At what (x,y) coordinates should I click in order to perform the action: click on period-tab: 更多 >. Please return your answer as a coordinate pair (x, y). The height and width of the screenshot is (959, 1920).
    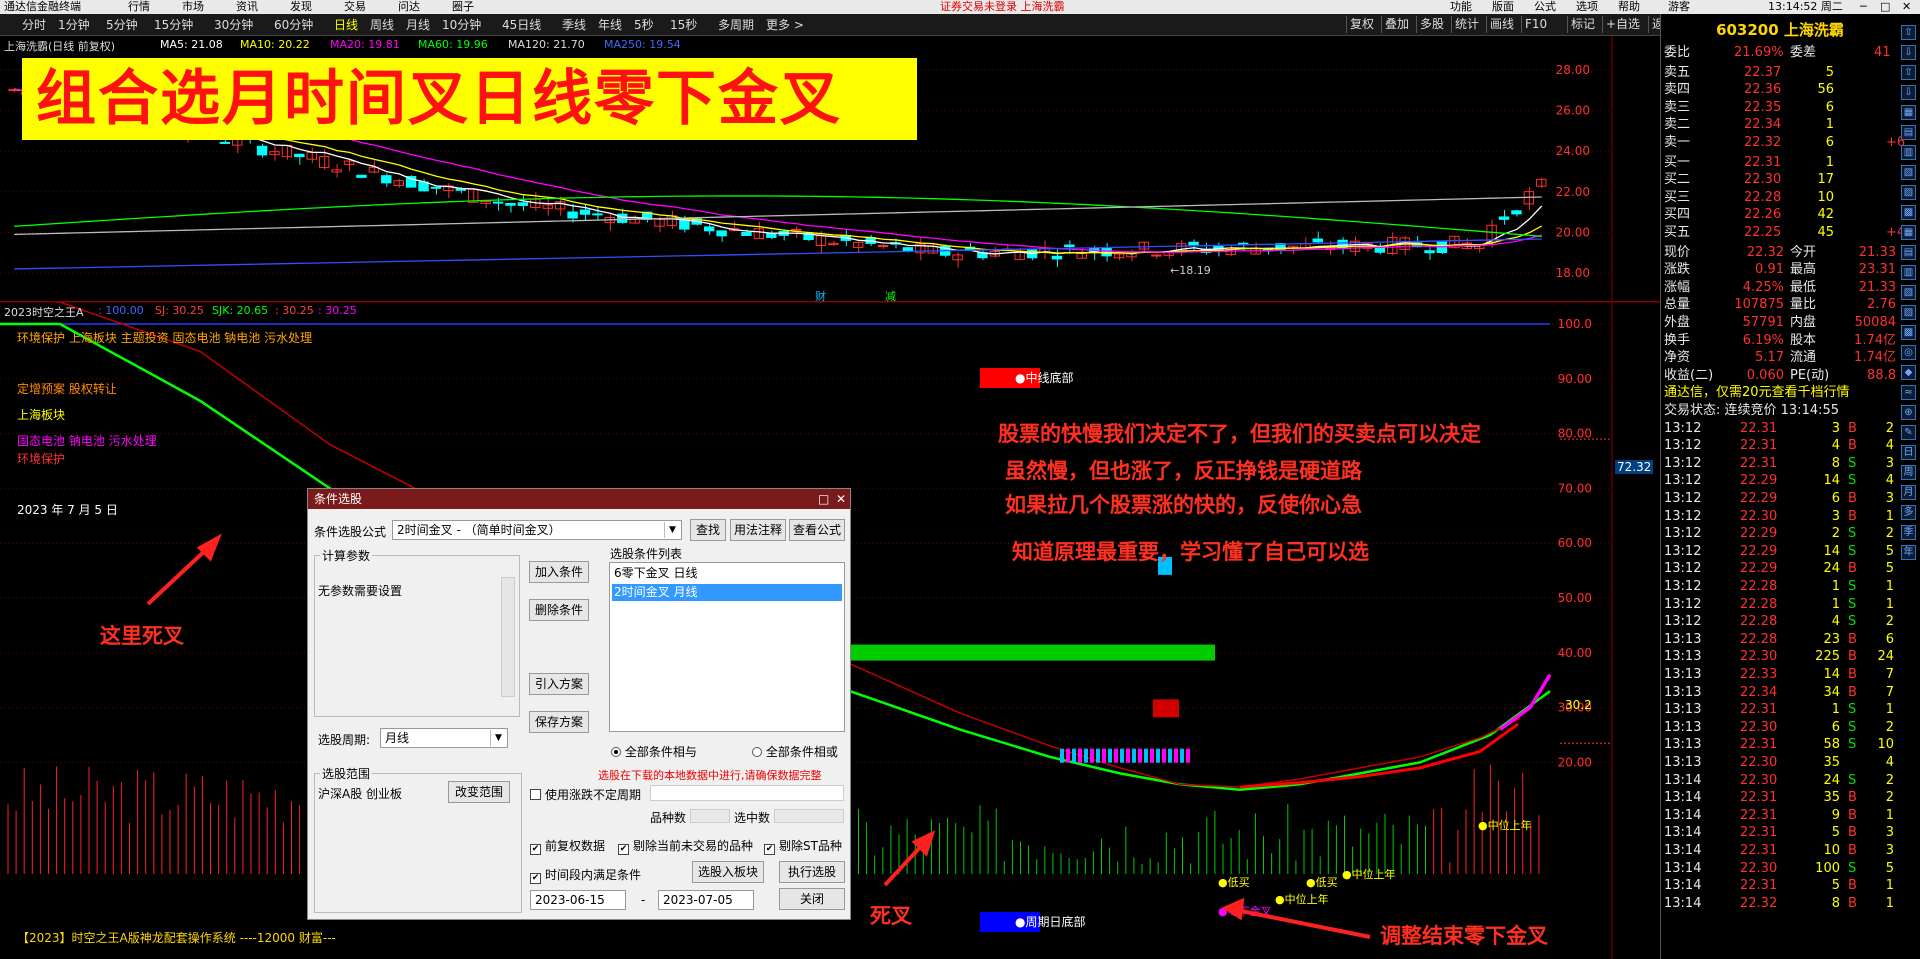
    Looking at the image, I should click on (785, 25).